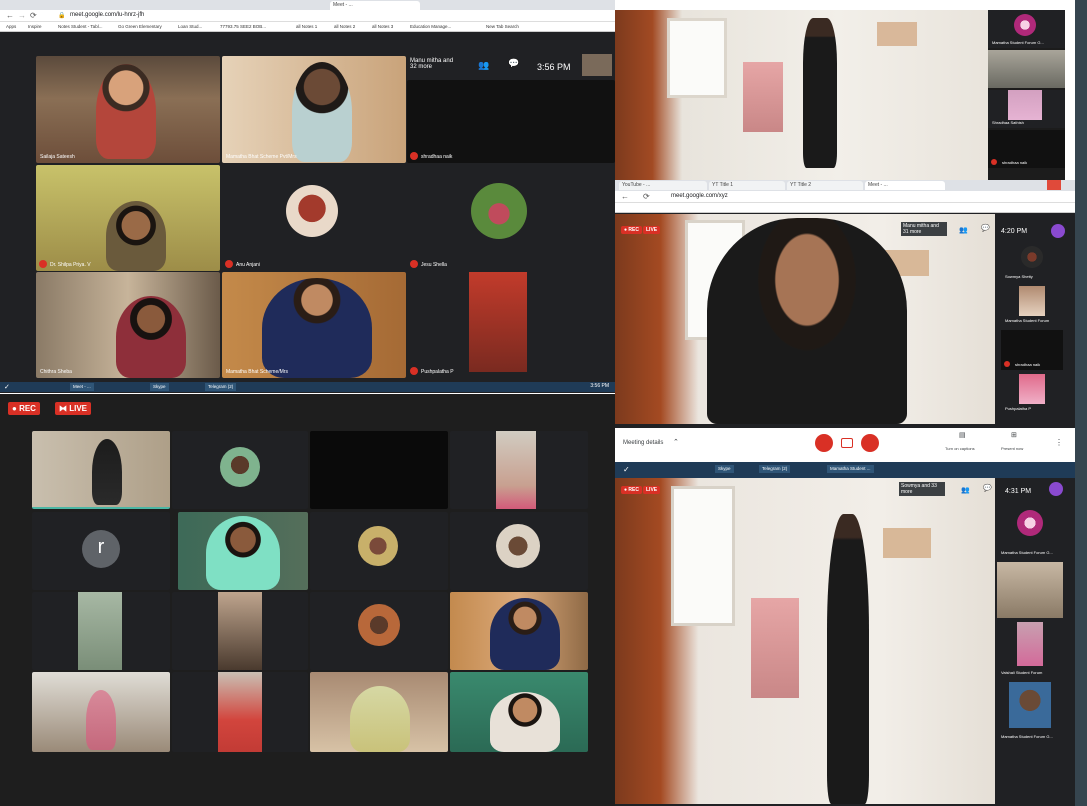  I want to click on close-window-icon, so click(1054, 185).